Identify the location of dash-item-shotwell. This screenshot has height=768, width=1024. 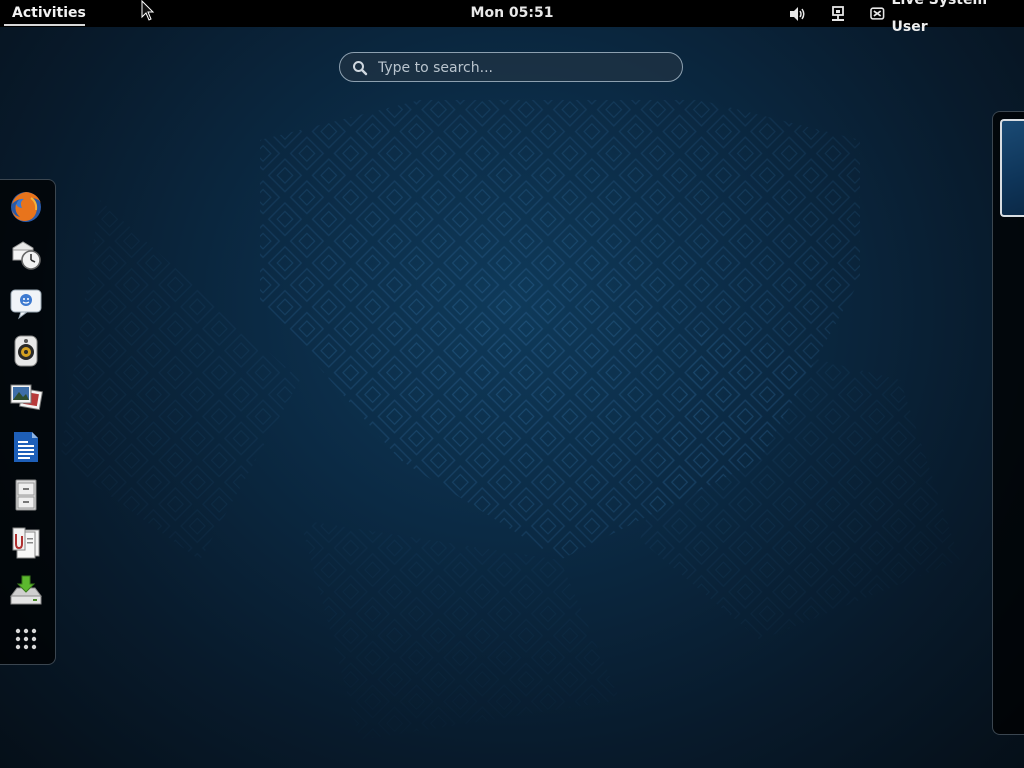
(26, 399).